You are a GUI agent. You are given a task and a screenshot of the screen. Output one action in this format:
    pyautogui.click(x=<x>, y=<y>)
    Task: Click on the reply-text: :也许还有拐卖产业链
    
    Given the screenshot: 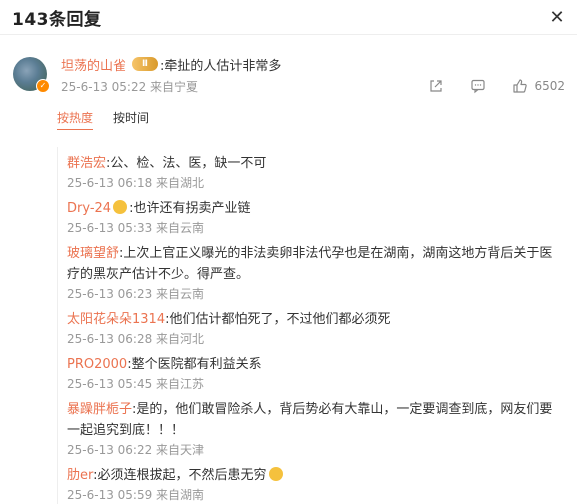 What is the action you would take?
    pyautogui.click(x=190, y=208)
    